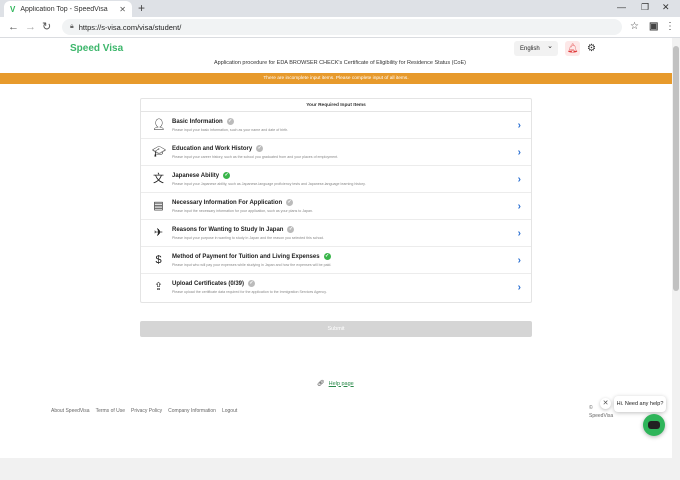 The width and height of the screenshot is (680, 480). I want to click on item-title-text: Necessary Information For Application, so click(227, 202).